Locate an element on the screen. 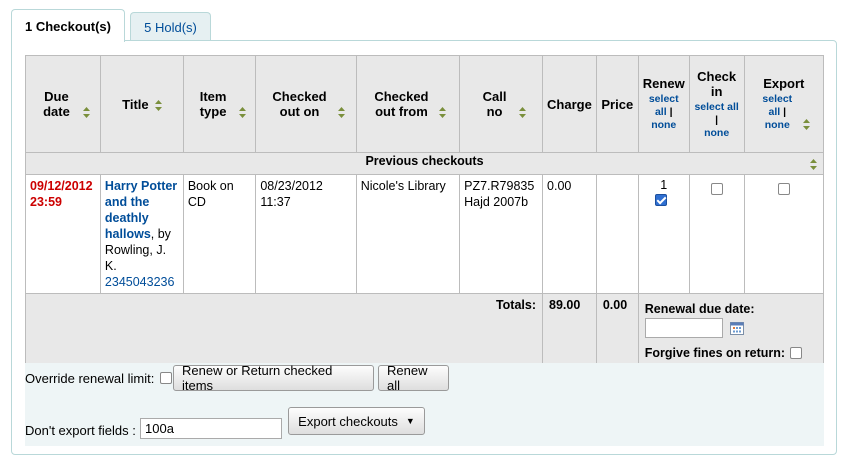 The width and height of the screenshot is (845, 464). charge-cell: 0.00 is located at coordinates (569, 234).